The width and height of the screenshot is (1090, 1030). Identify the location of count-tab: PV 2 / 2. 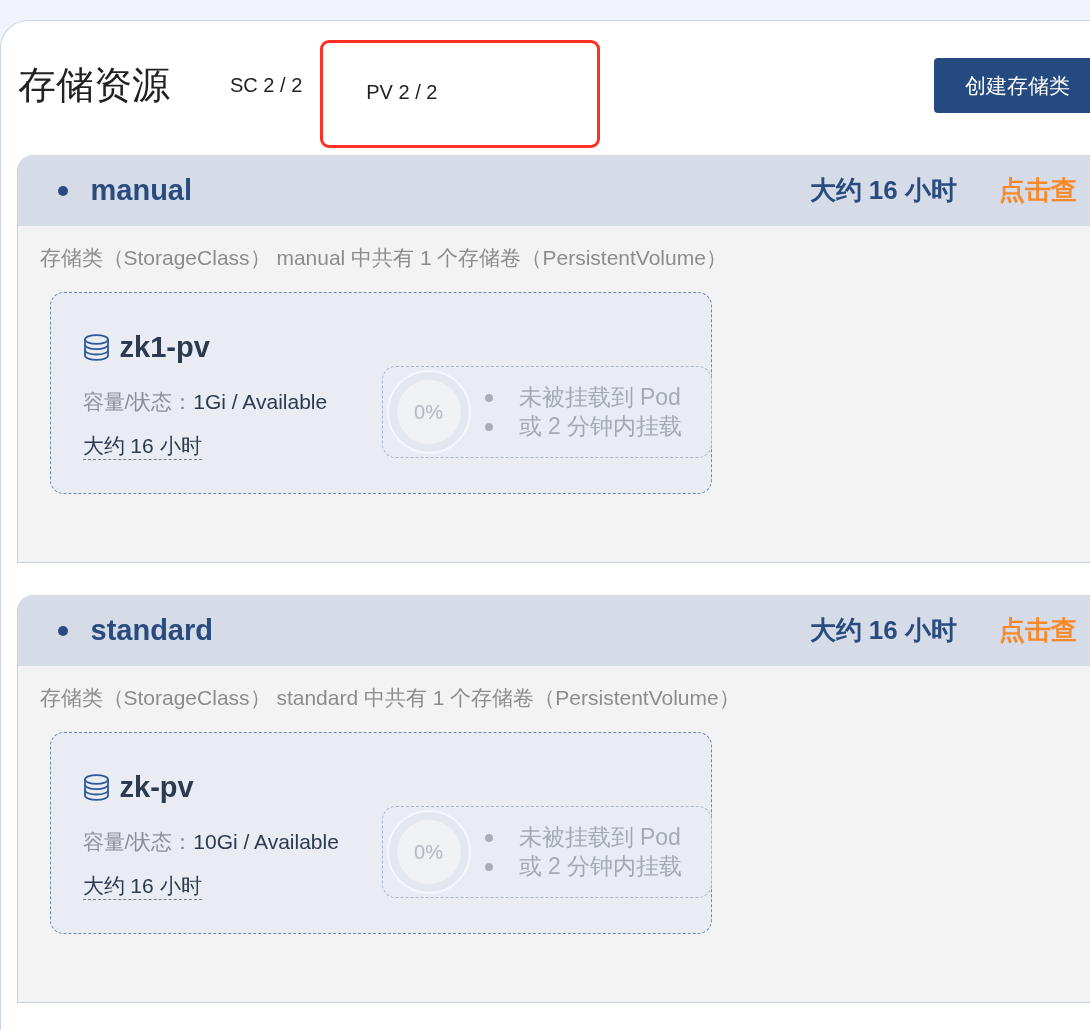
(460, 94).